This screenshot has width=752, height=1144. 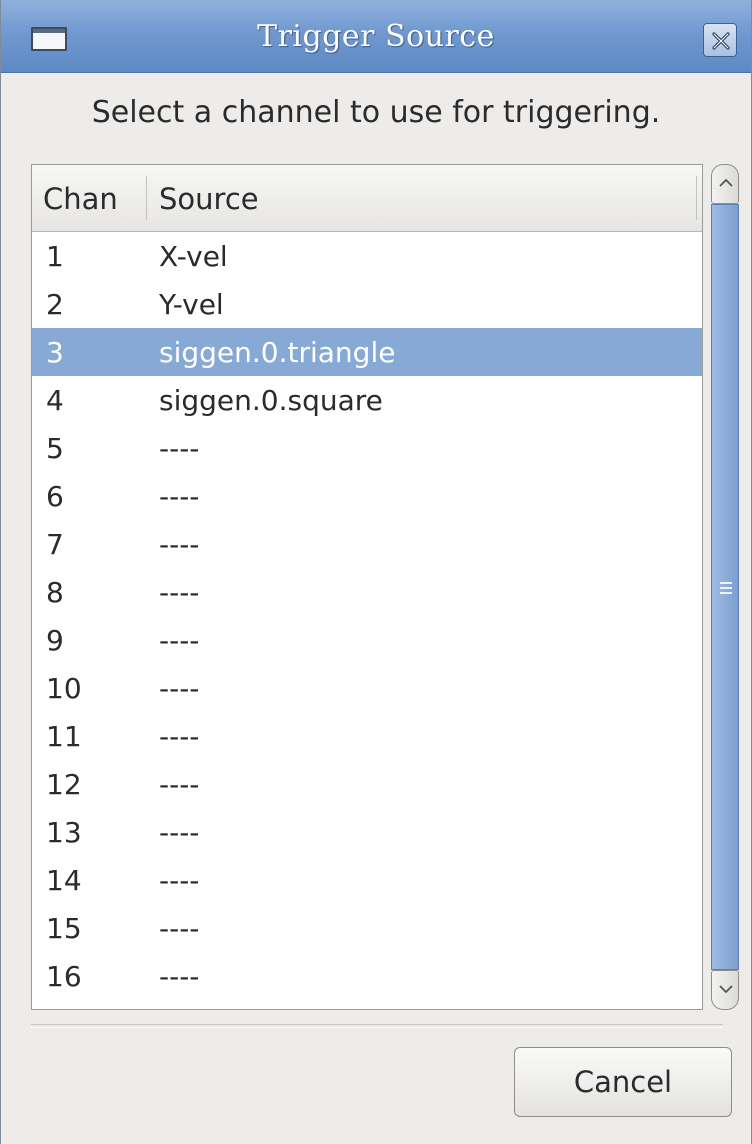 I want to click on list-row: 16 ----, so click(x=367, y=976).